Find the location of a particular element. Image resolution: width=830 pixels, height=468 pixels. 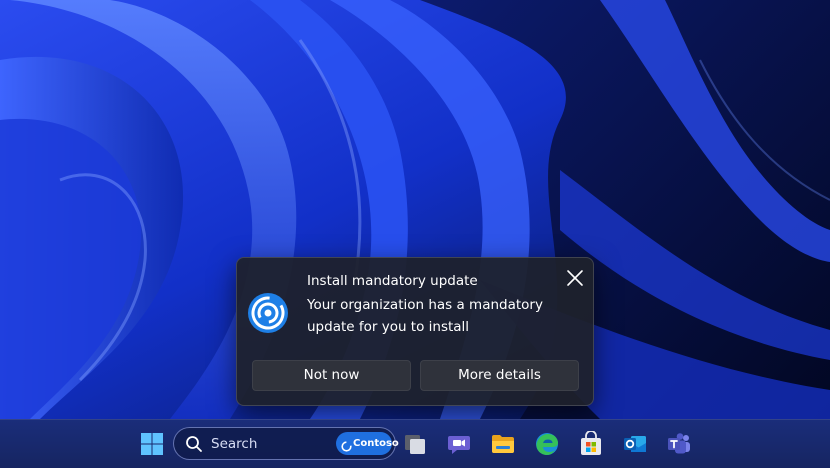

close-icon is located at coordinates (575, 278).